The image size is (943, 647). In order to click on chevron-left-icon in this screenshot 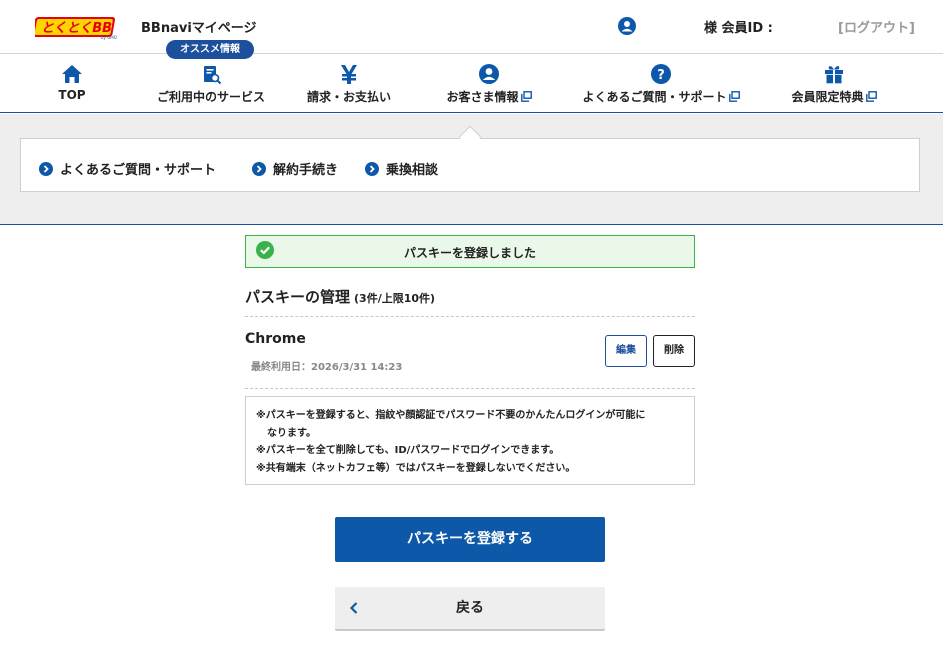, I will do `click(353, 608)`.